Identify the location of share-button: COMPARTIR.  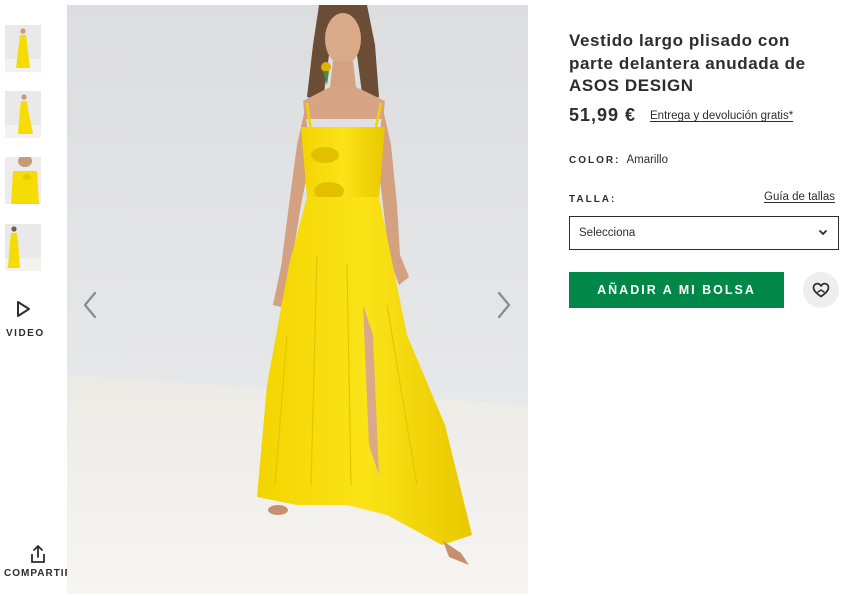
(37, 564).